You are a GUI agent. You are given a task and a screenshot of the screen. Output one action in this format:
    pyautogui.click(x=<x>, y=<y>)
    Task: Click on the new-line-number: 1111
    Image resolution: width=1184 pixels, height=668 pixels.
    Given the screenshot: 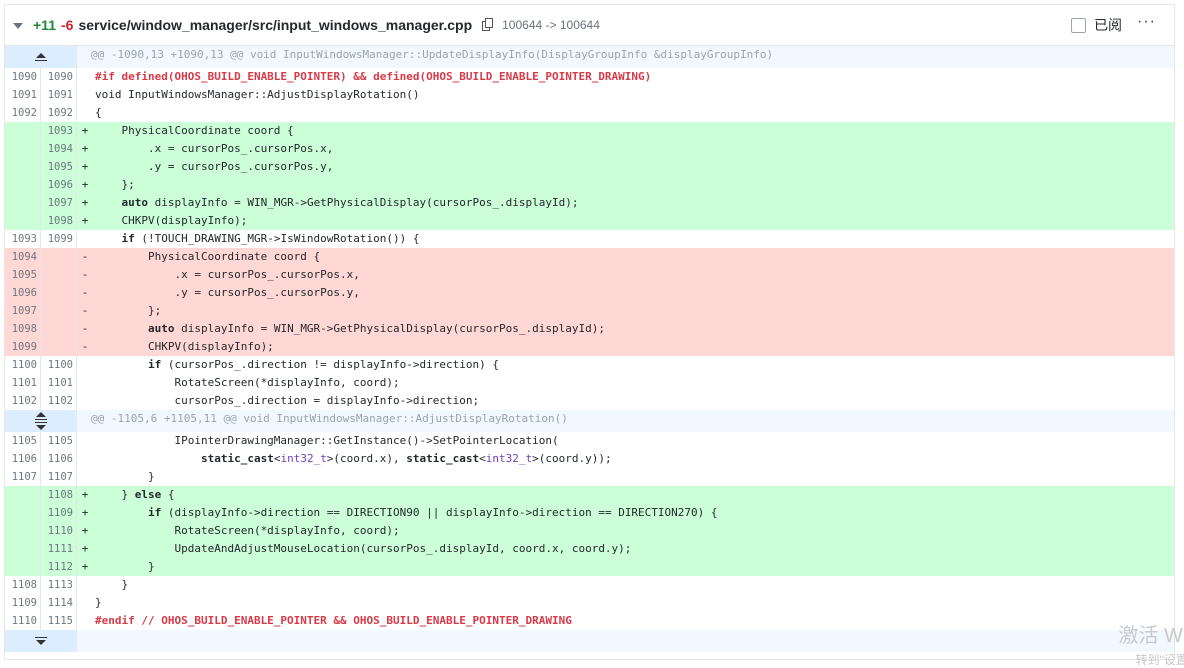 What is the action you would take?
    pyautogui.click(x=59, y=549)
    